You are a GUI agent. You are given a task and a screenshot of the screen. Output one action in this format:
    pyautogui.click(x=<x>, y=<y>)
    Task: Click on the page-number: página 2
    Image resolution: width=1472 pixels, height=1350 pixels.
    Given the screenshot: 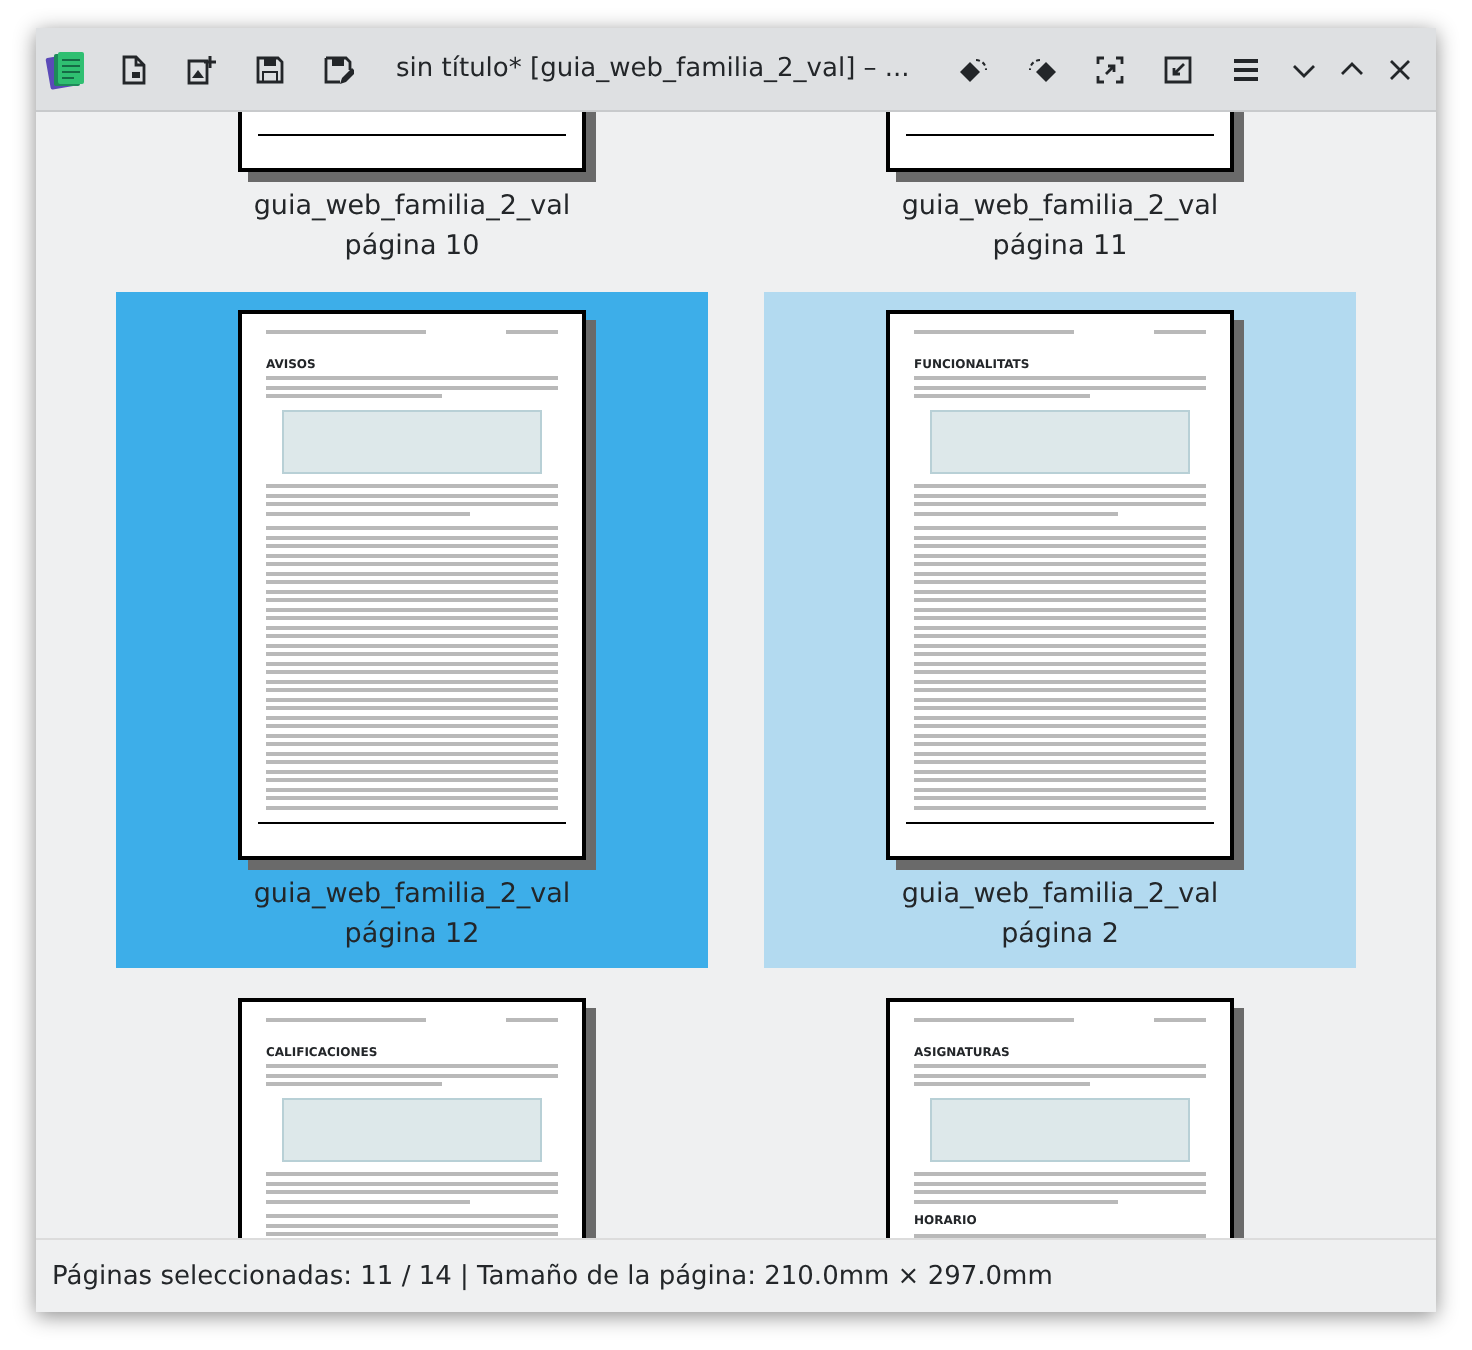 What is the action you would take?
    pyautogui.click(x=1060, y=935)
    